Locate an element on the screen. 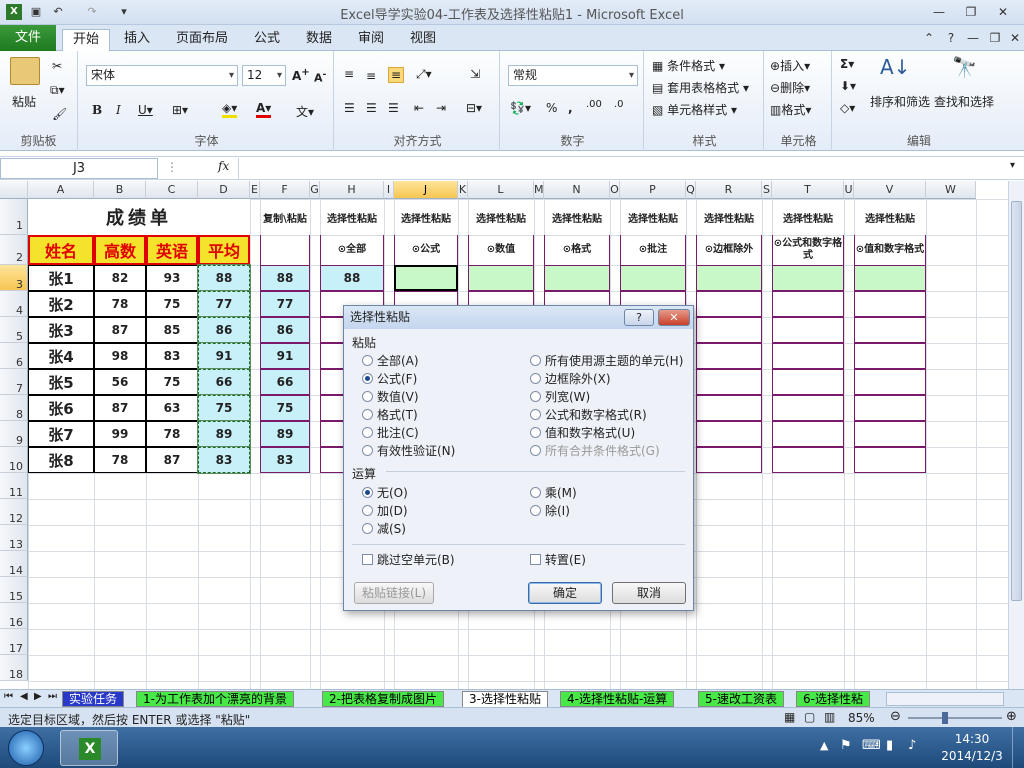  column-header-B: B is located at coordinates (120, 190).